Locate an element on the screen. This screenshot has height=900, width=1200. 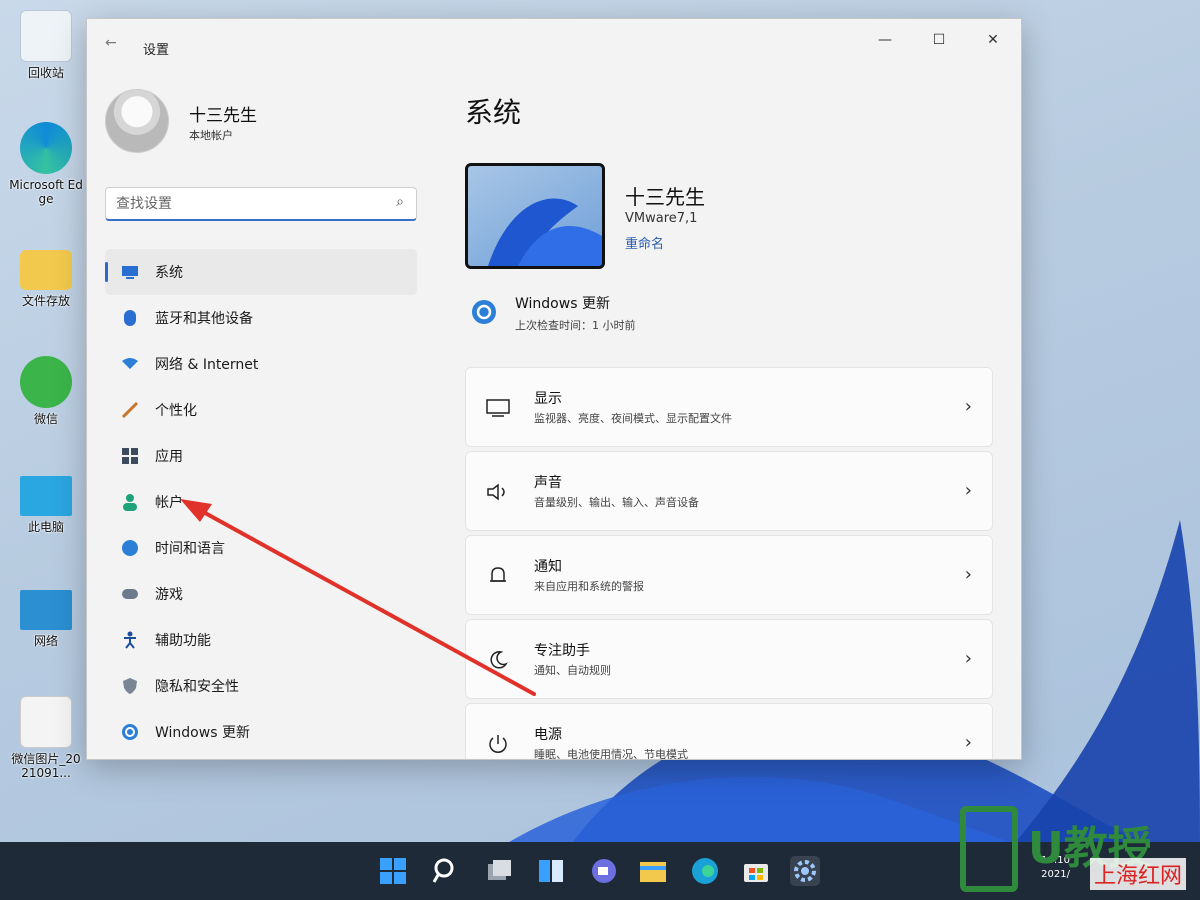
account-icon is located at coordinates (130, 502).